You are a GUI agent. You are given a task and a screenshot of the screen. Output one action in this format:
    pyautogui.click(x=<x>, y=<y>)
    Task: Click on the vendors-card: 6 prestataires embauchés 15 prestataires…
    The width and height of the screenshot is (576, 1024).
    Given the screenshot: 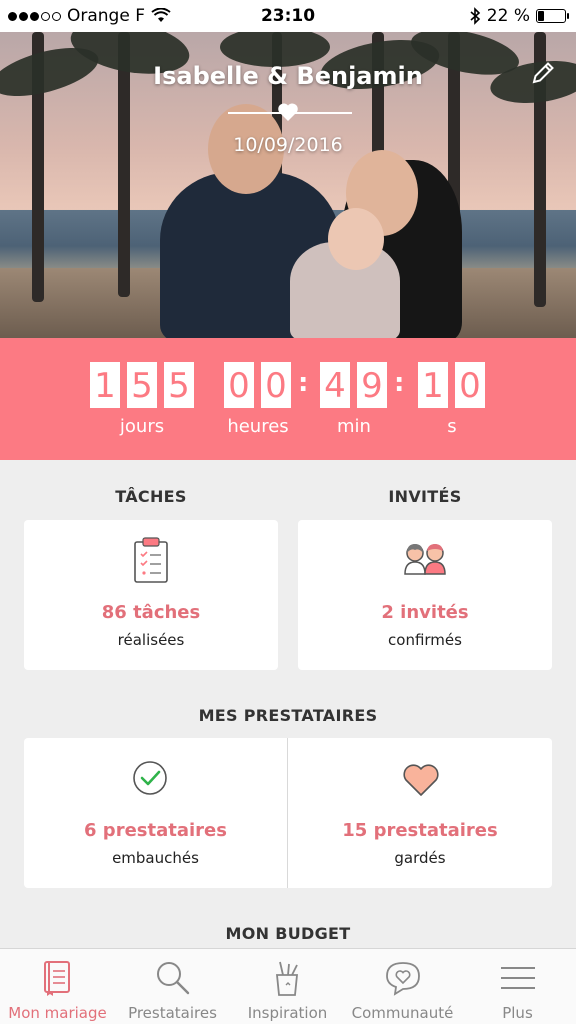 What is the action you would take?
    pyautogui.click(x=288, y=813)
    